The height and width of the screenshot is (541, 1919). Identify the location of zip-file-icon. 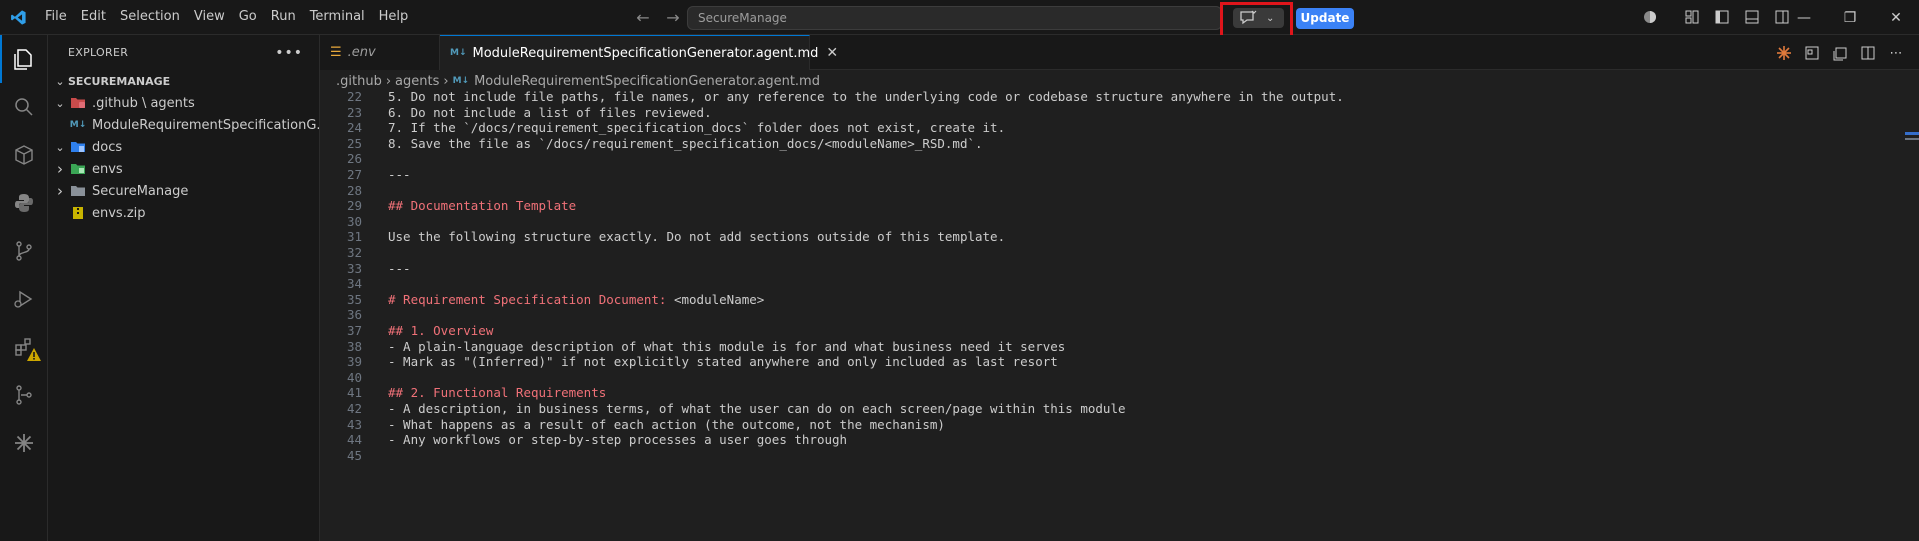
(78, 213).